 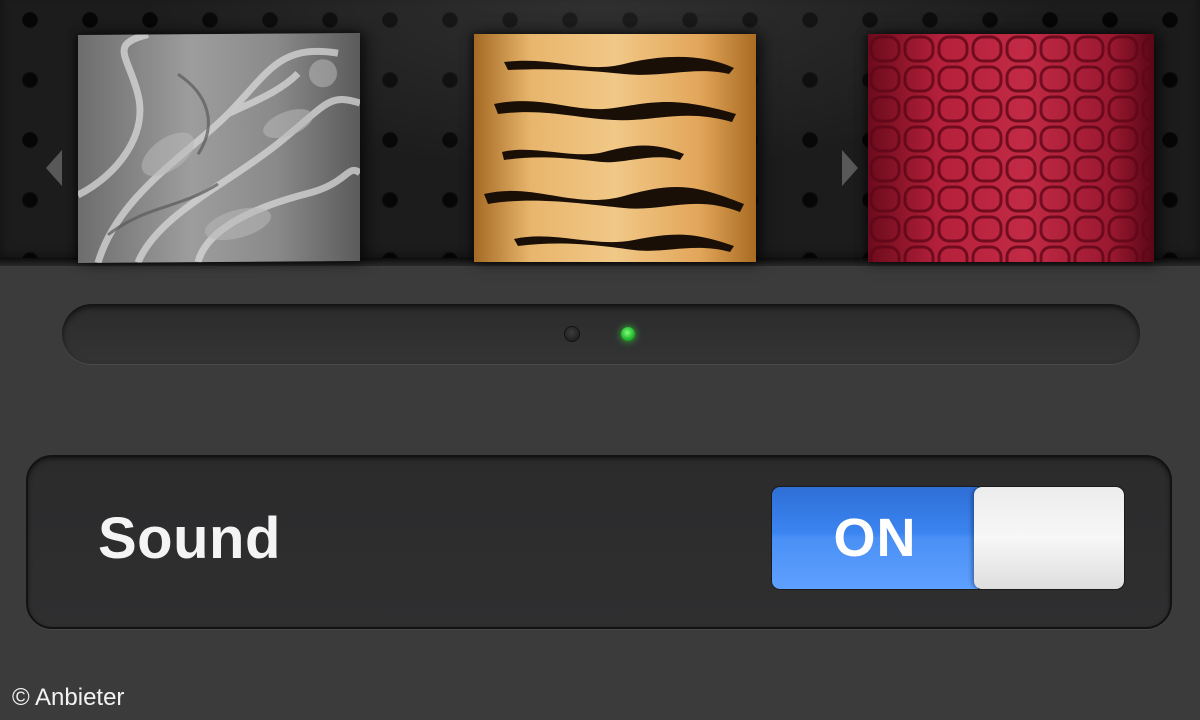 I want to click on theme-cover-tiger, so click(x=615, y=148).